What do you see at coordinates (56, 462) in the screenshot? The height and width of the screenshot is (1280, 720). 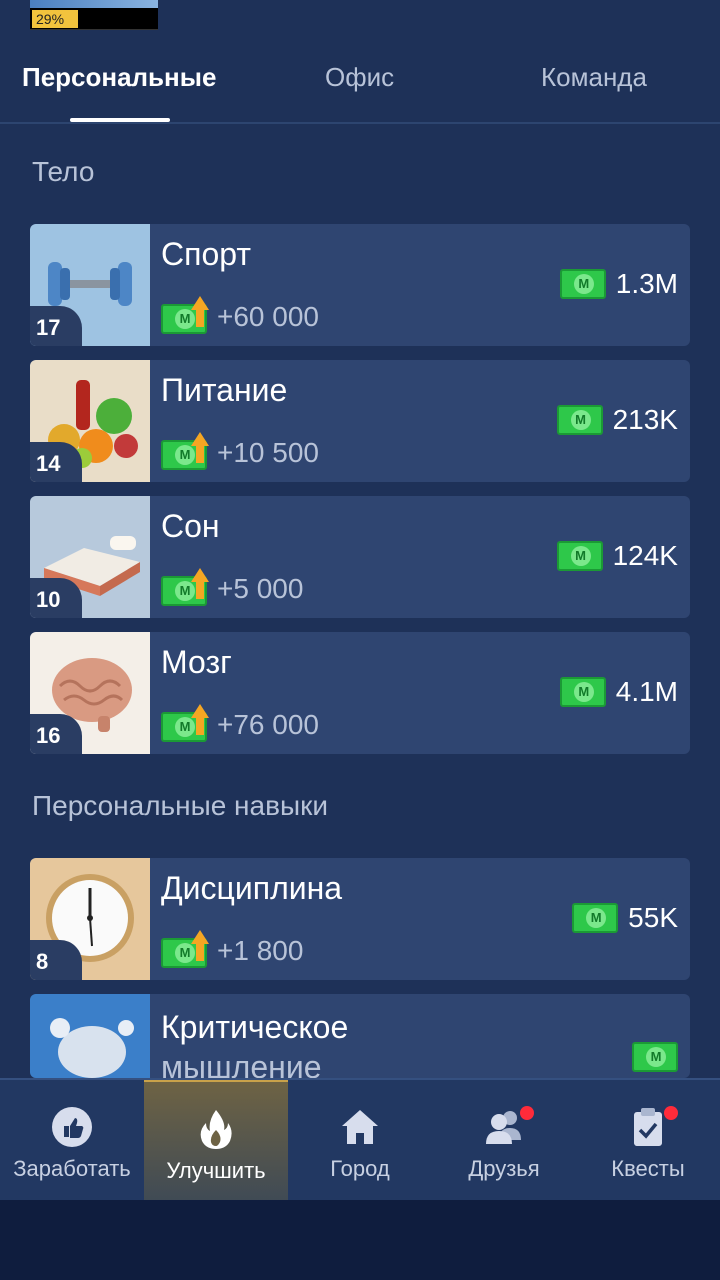 I see `level-badge: 14` at bounding box center [56, 462].